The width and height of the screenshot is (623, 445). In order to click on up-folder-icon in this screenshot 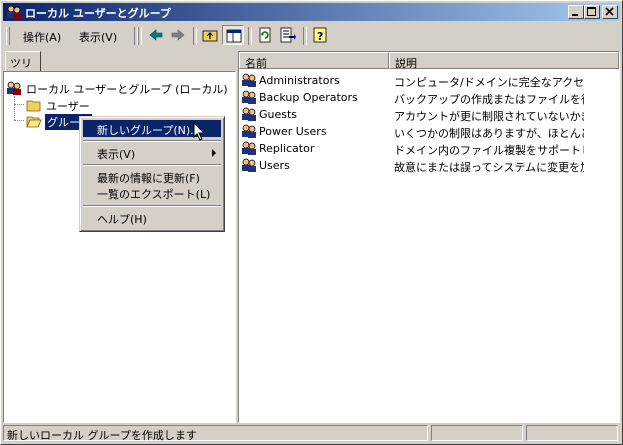, I will do `click(210, 36)`.